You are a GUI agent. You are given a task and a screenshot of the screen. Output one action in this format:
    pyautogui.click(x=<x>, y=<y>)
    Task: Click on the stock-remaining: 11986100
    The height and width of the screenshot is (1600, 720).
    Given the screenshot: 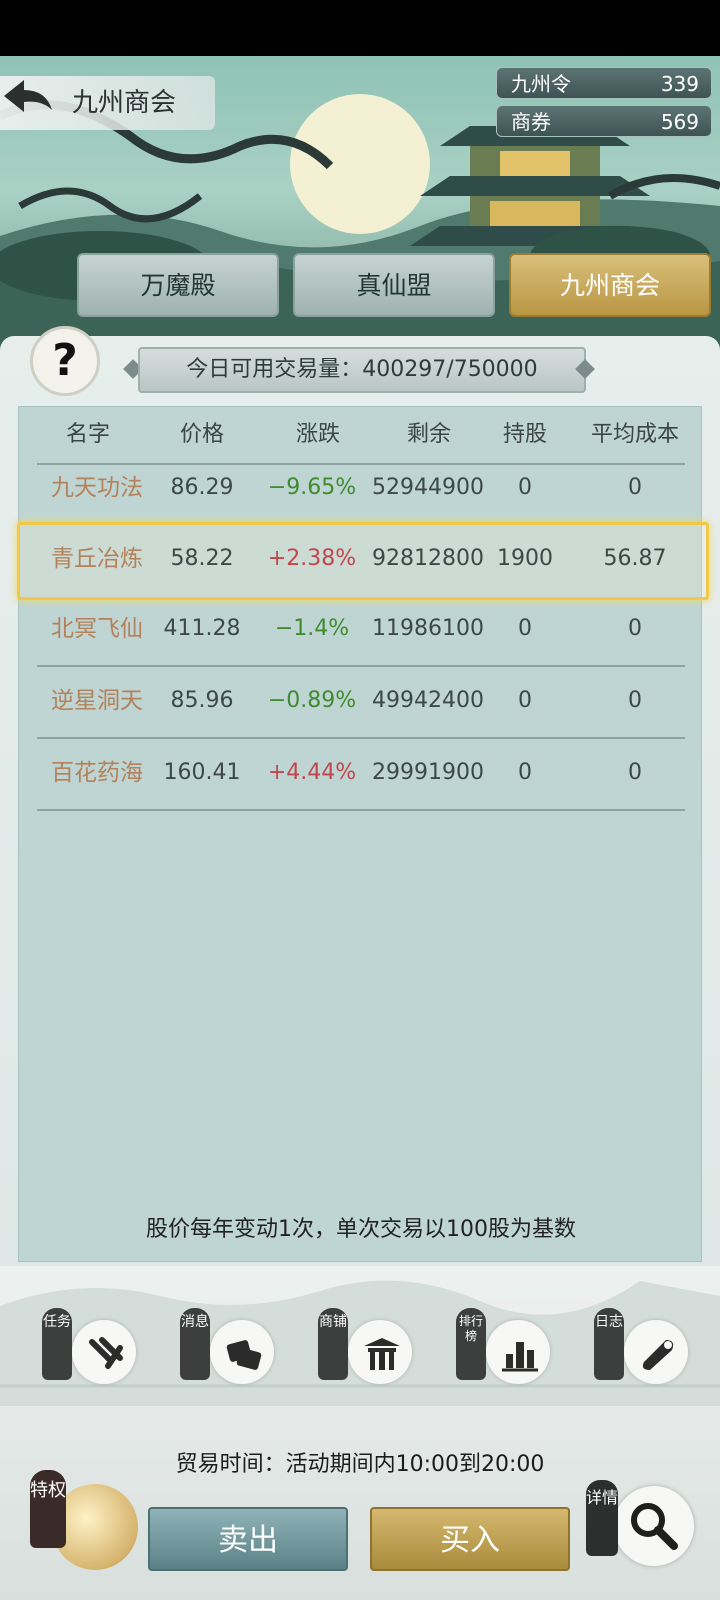 What is the action you would take?
    pyautogui.click(x=428, y=628)
    